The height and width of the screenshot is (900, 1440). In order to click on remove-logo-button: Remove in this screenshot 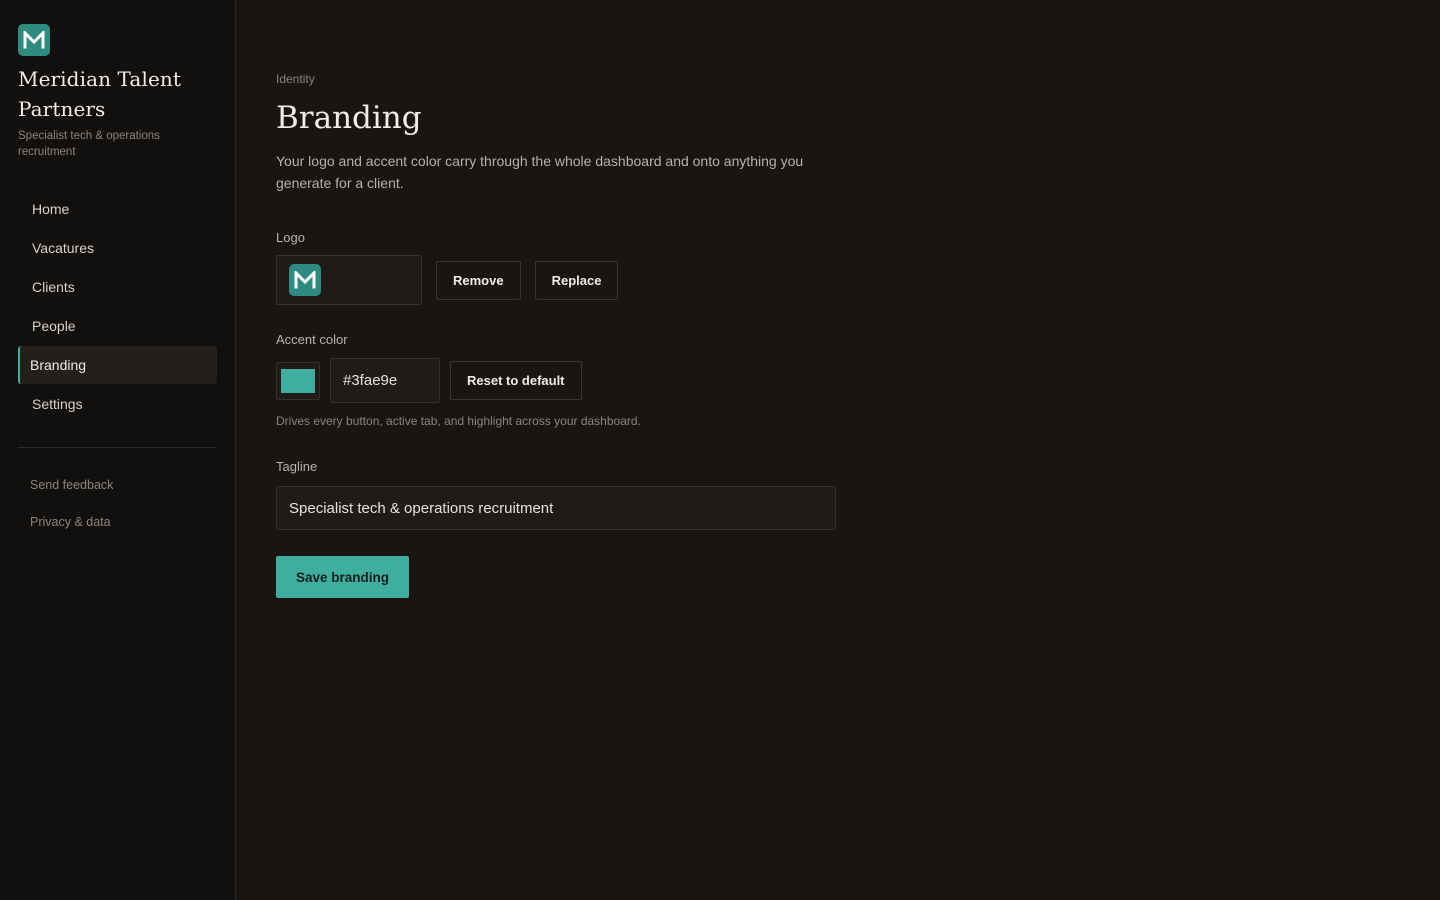, I will do `click(478, 280)`.